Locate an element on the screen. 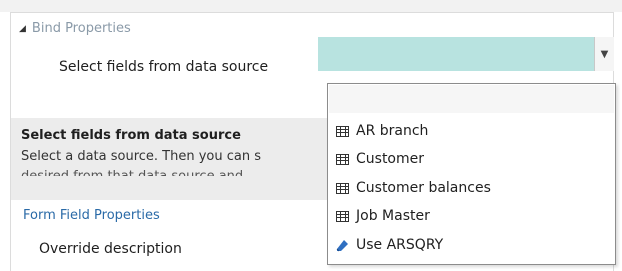 This screenshot has width=622, height=271. collapse-triangle-icon: ◢ is located at coordinates (22, 29).